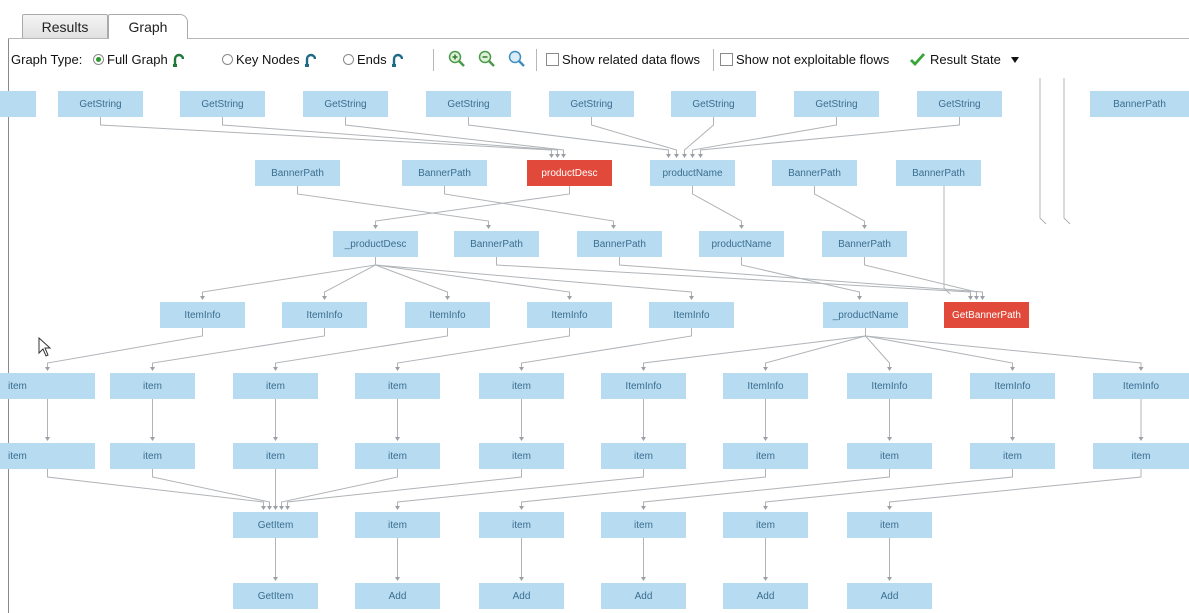 The width and height of the screenshot is (1189, 613). I want to click on zoom-out-icon, so click(487, 59).